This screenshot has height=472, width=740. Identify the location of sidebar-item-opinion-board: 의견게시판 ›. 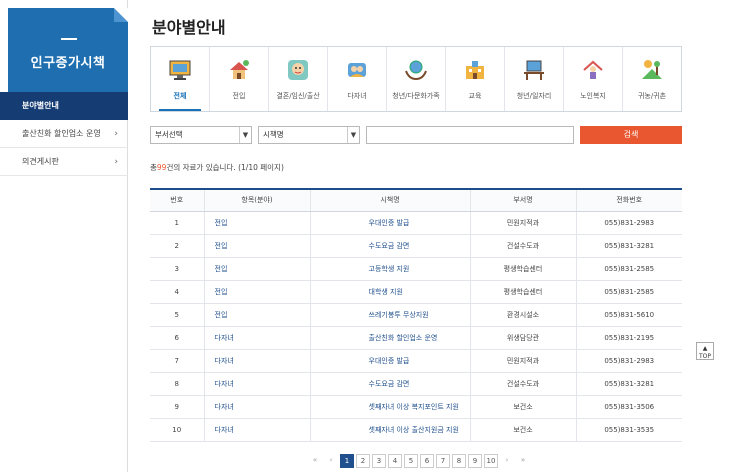
(64, 162).